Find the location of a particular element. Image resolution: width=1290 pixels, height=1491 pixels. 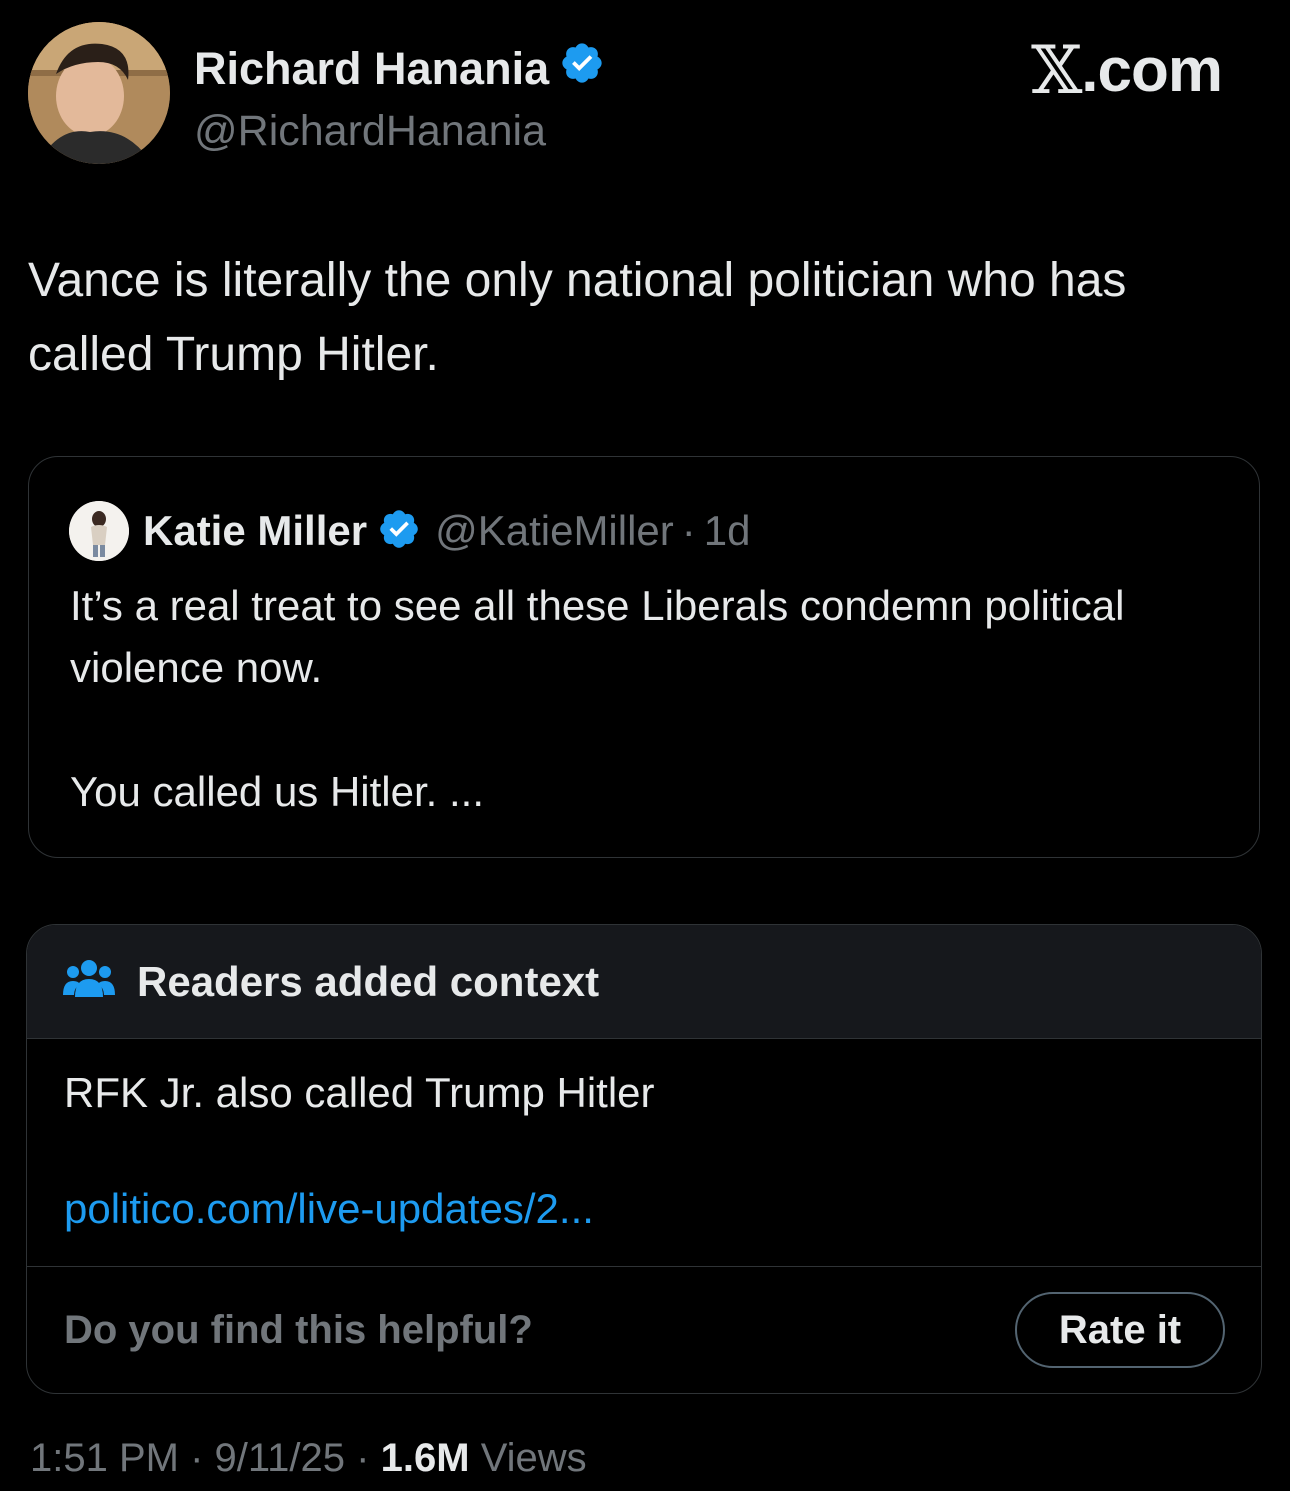

verified-badge-icon is located at coordinates (582, 68).